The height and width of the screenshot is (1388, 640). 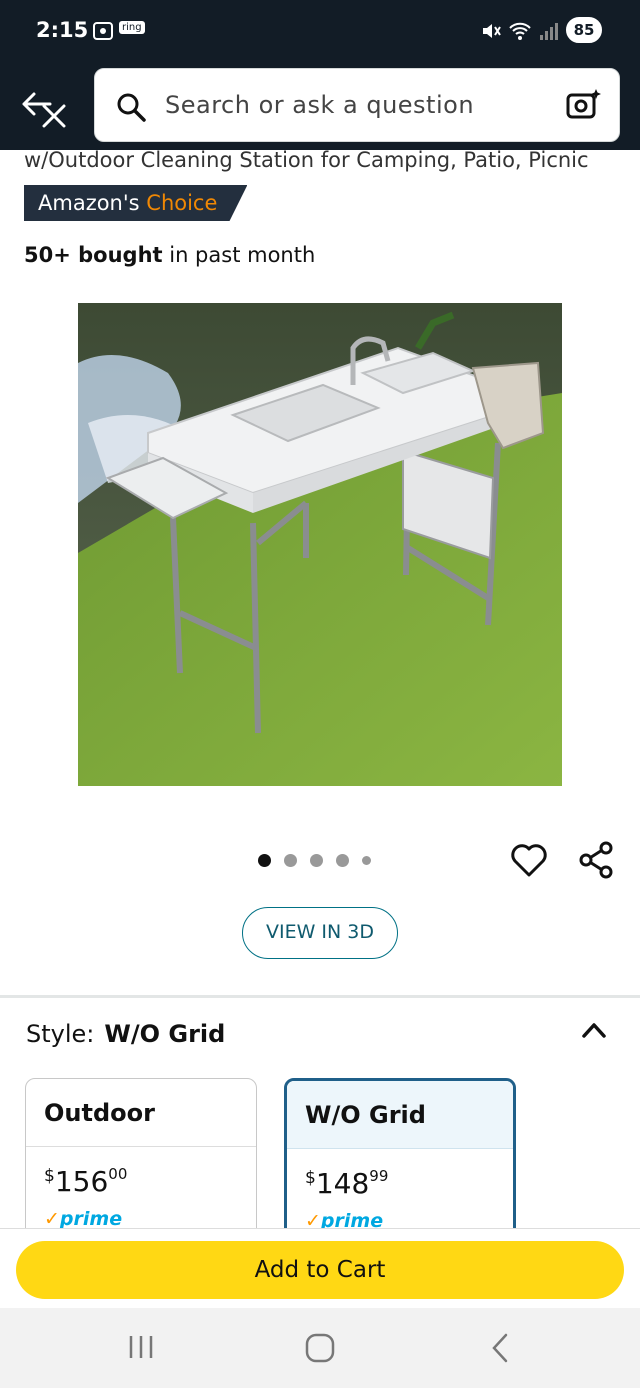 I want to click on camera-lens-icon, so click(x=583, y=107).